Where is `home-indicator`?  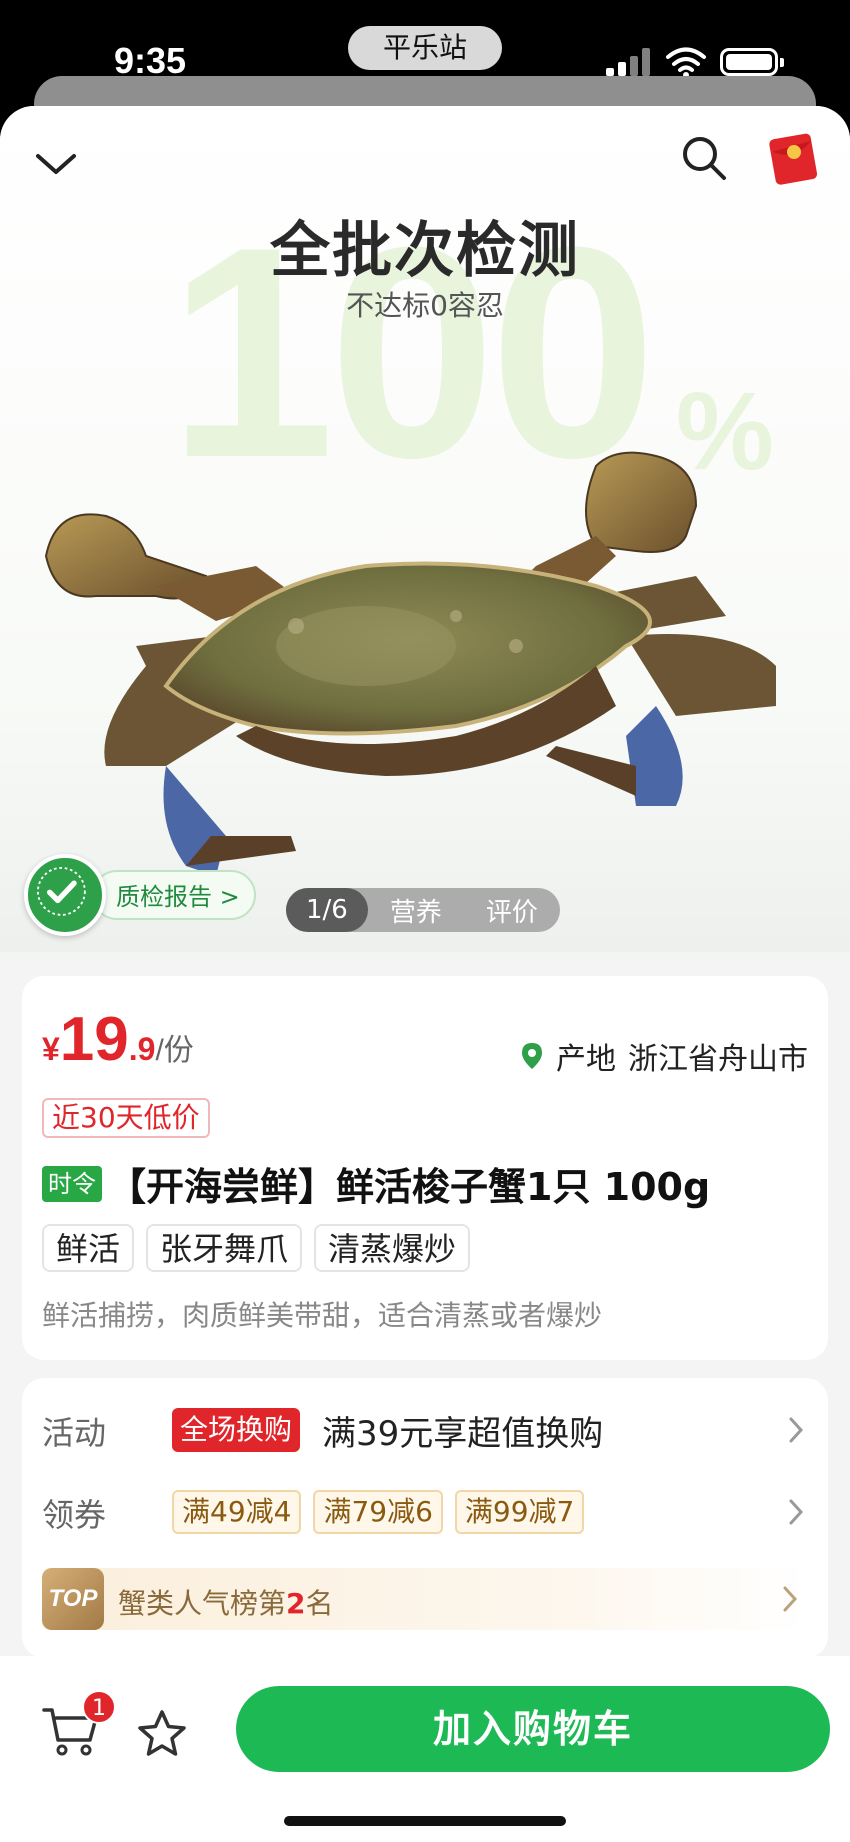 home-indicator is located at coordinates (425, 1821).